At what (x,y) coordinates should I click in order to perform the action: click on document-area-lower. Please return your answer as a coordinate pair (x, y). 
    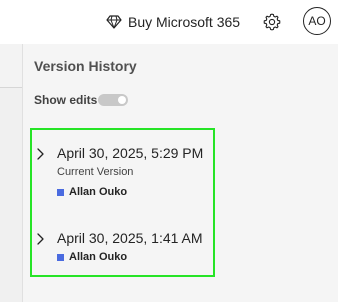
    Looking at the image, I should click on (11, 195).